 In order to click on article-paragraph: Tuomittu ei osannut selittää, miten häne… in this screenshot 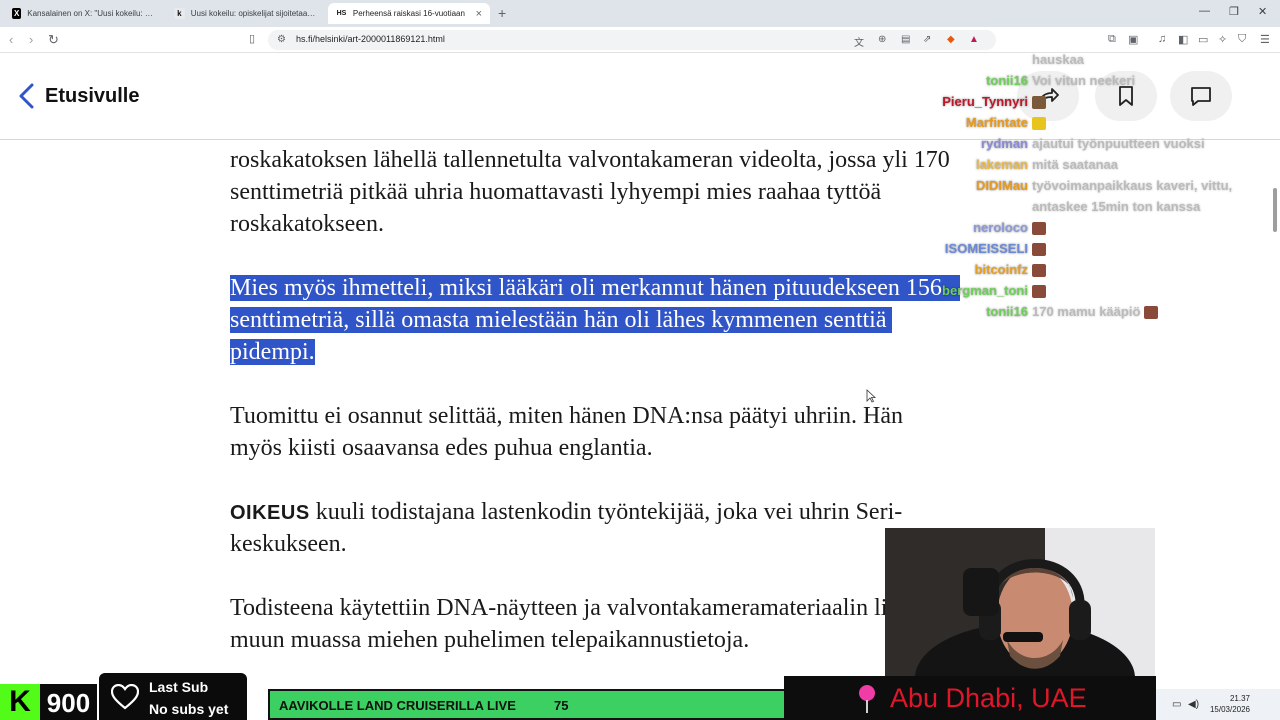, I will do `click(625, 432)`.